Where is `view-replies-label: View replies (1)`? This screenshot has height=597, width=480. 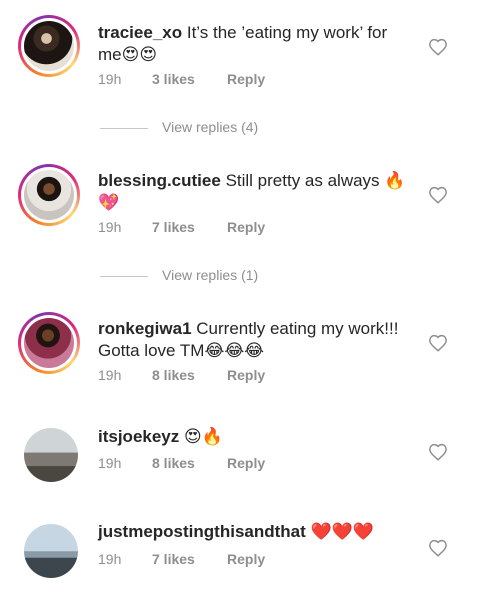 view-replies-label: View replies (1) is located at coordinates (210, 275).